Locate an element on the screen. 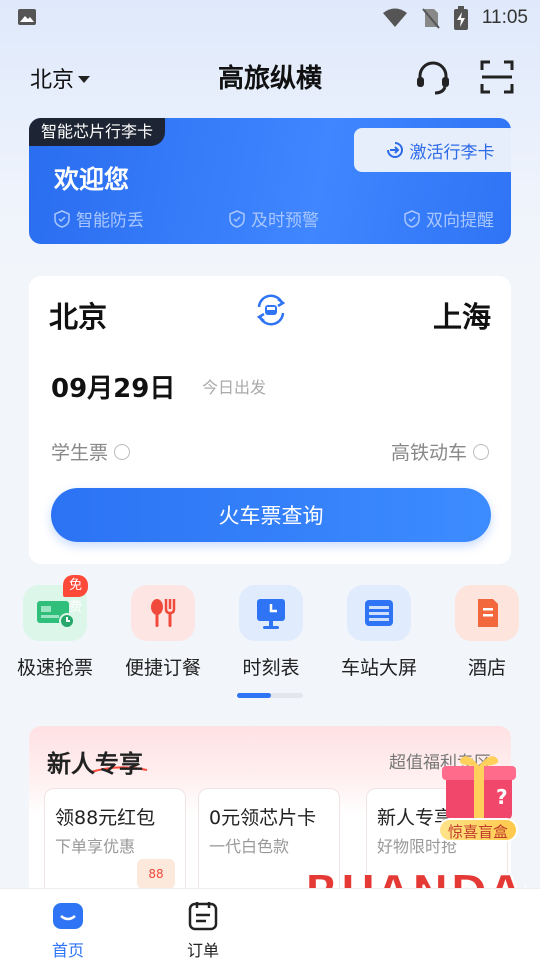 The image size is (540, 960). nav-home-label: 首页 is located at coordinates (67, 950).